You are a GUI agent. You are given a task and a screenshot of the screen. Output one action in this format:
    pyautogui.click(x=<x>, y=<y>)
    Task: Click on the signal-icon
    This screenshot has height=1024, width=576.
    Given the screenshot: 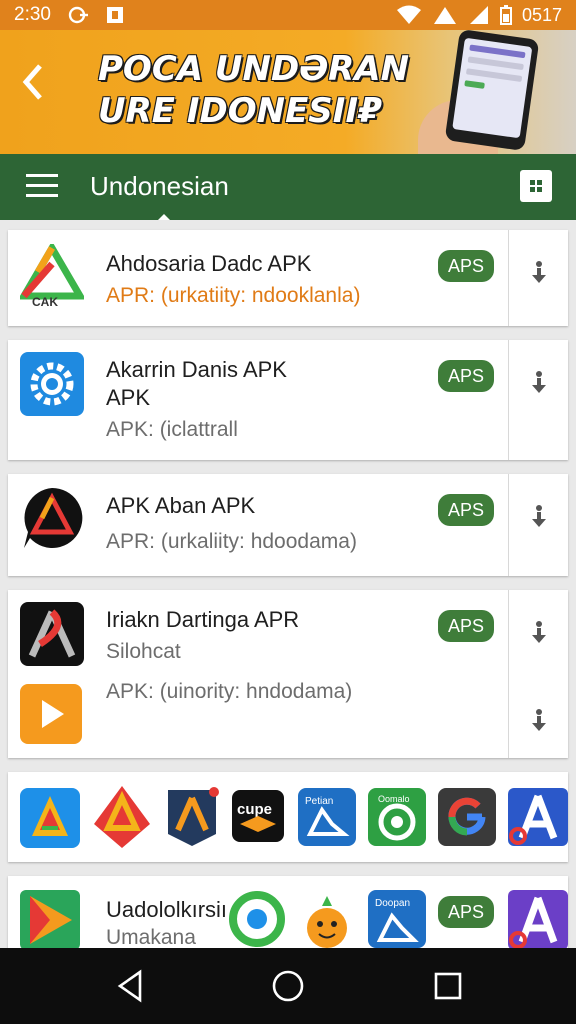 What is the action you would take?
    pyautogui.click(x=444, y=15)
    